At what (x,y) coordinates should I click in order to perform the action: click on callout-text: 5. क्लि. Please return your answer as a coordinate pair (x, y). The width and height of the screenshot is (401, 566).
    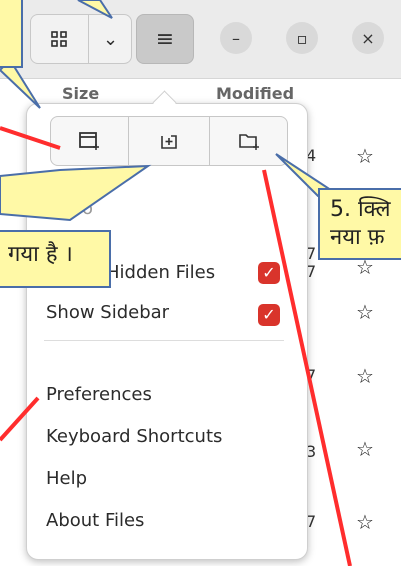
    Looking at the image, I should click on (360, 209).